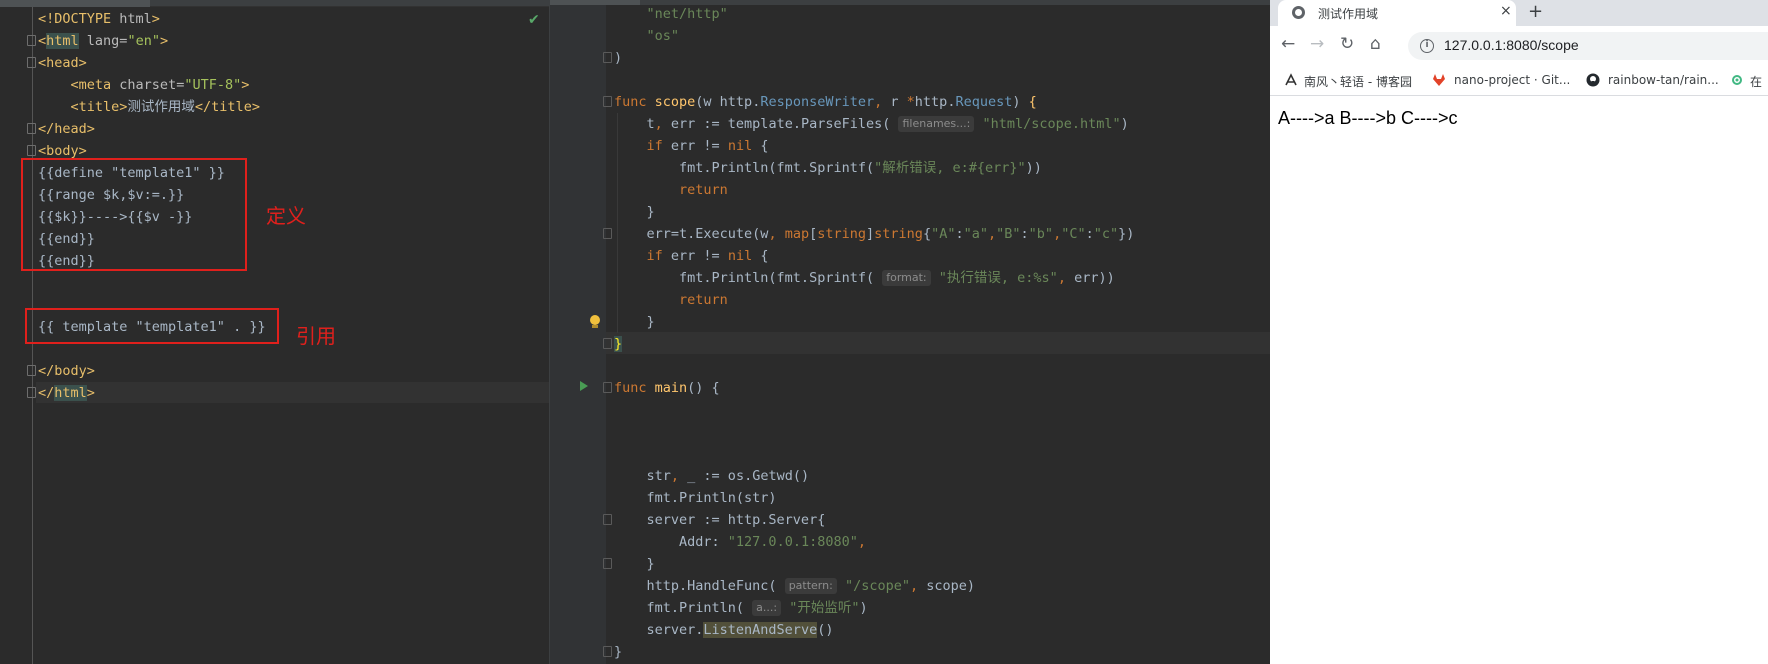 This screenshot has width=1768, height=664. What do you see at coordinates (1588, 46) in the screenshot?
I see `address-bar: i 127.0.0.1:8080/scope` at bounding box center [1588, 46].